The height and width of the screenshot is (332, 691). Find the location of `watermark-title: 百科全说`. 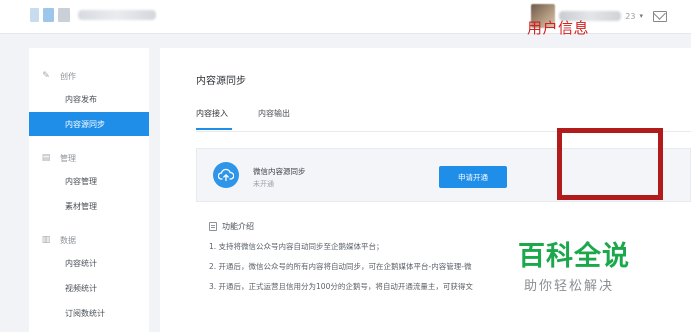

watermark-title: 百科全说 is located at coordinates (574, 257).